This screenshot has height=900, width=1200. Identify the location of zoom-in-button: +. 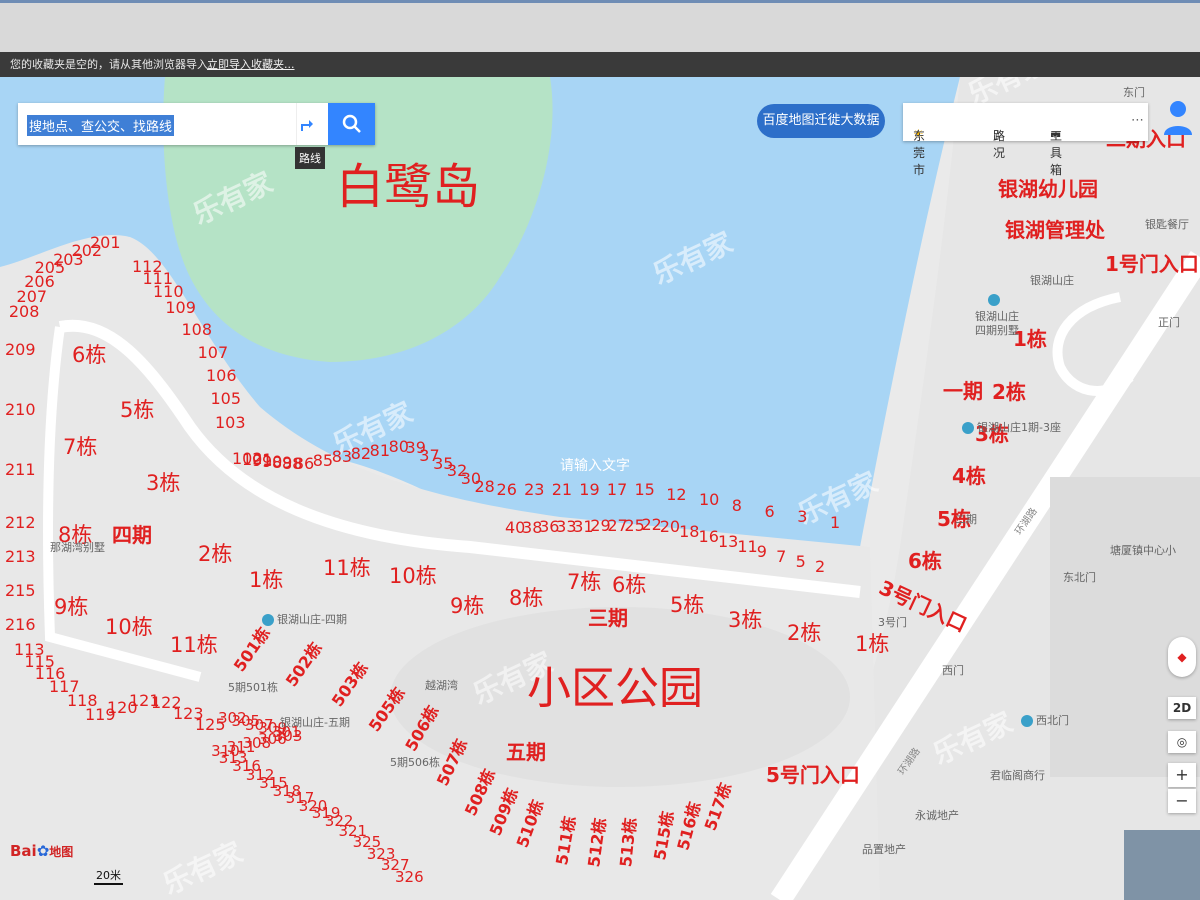
(1182, 775).